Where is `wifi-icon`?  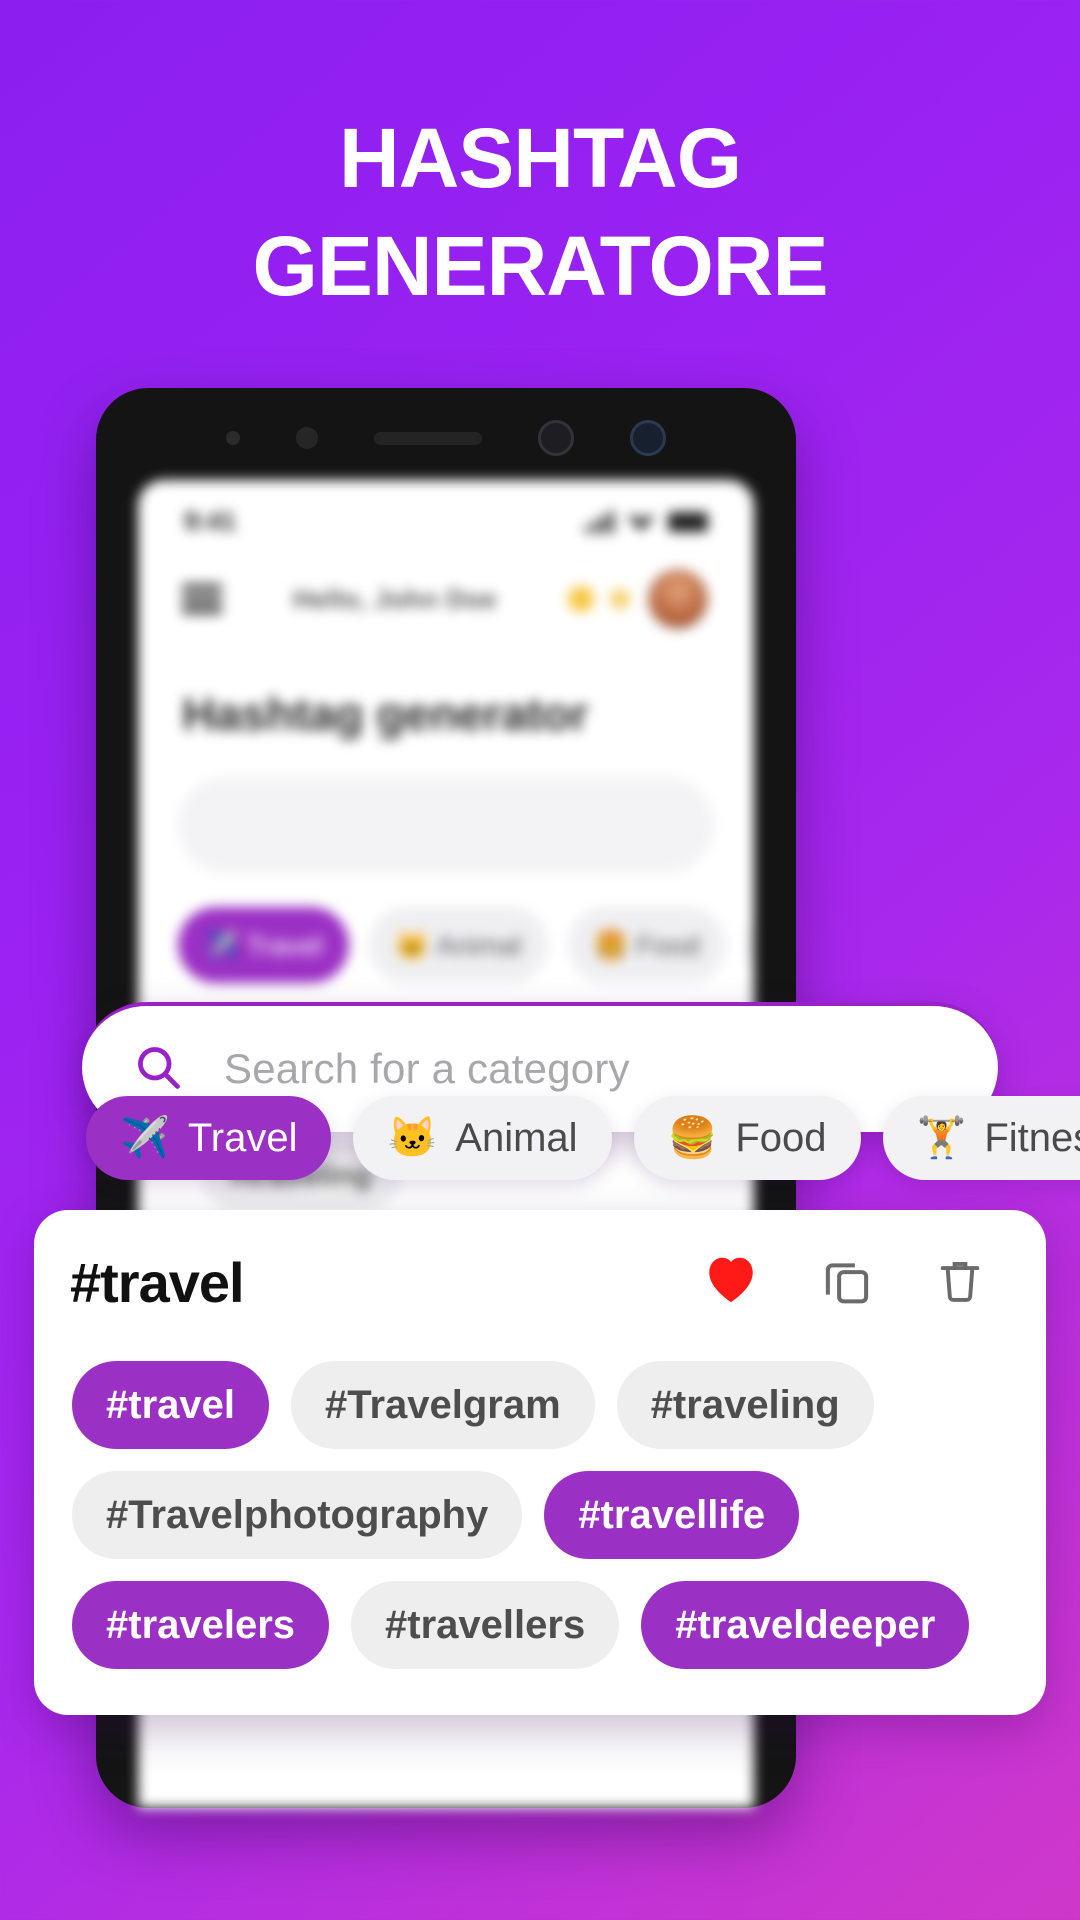
wifi-icon is located at coordinates (641, 522).